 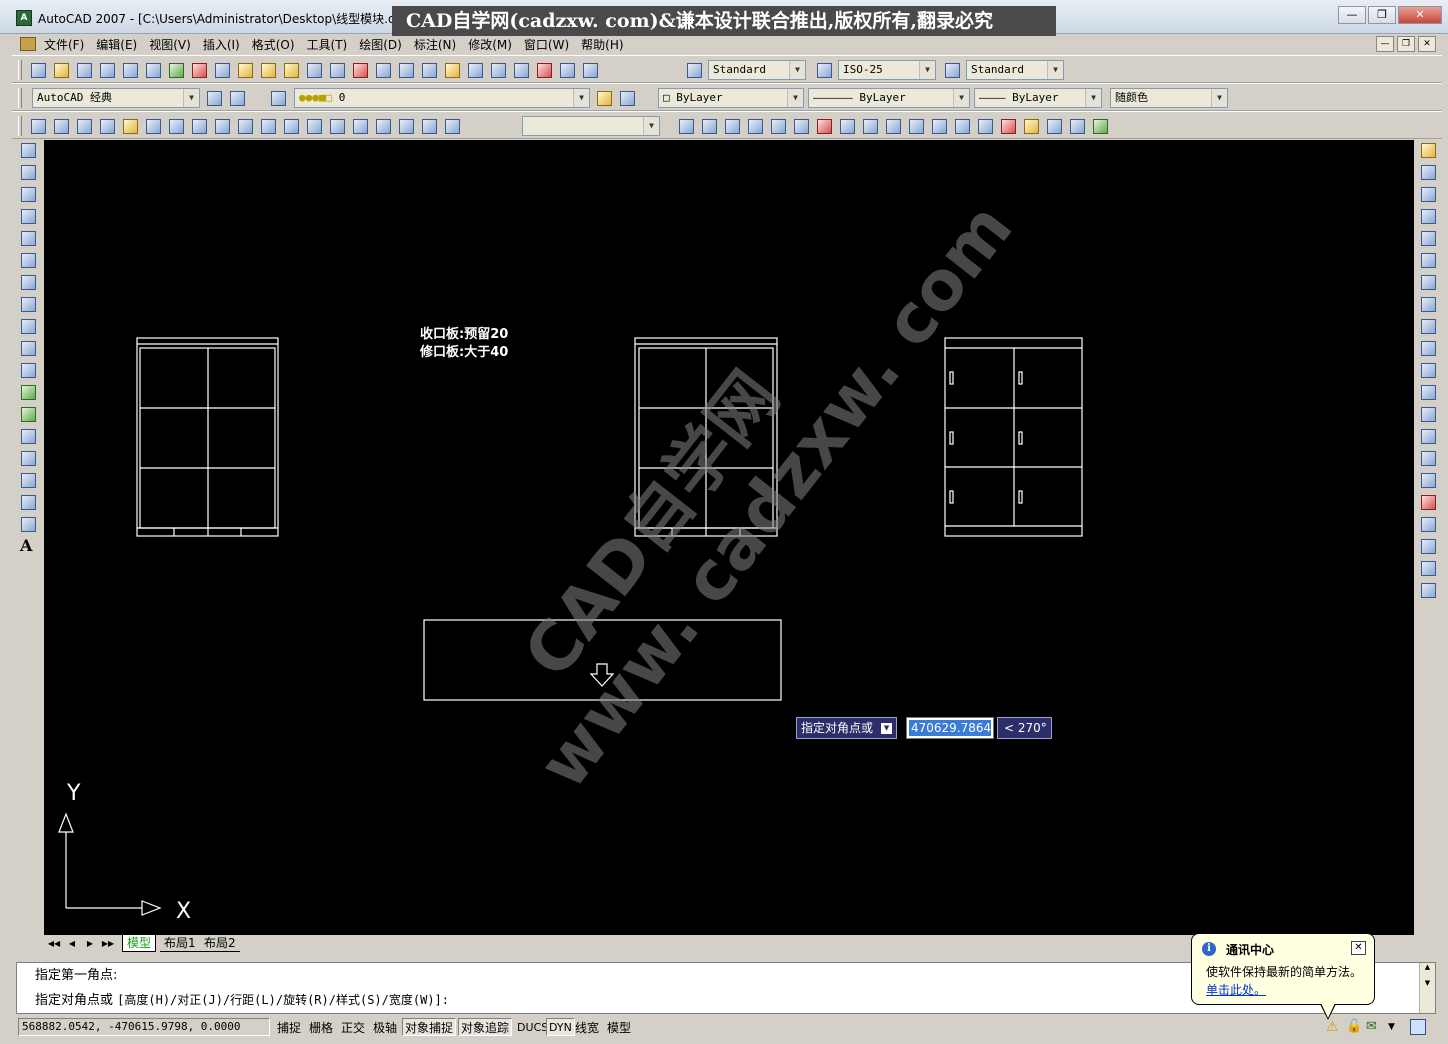 What do you see at coordinates (591, 126) in the screenshot?
I see `named-view-select: ▼` at bounding box center [591, 126].